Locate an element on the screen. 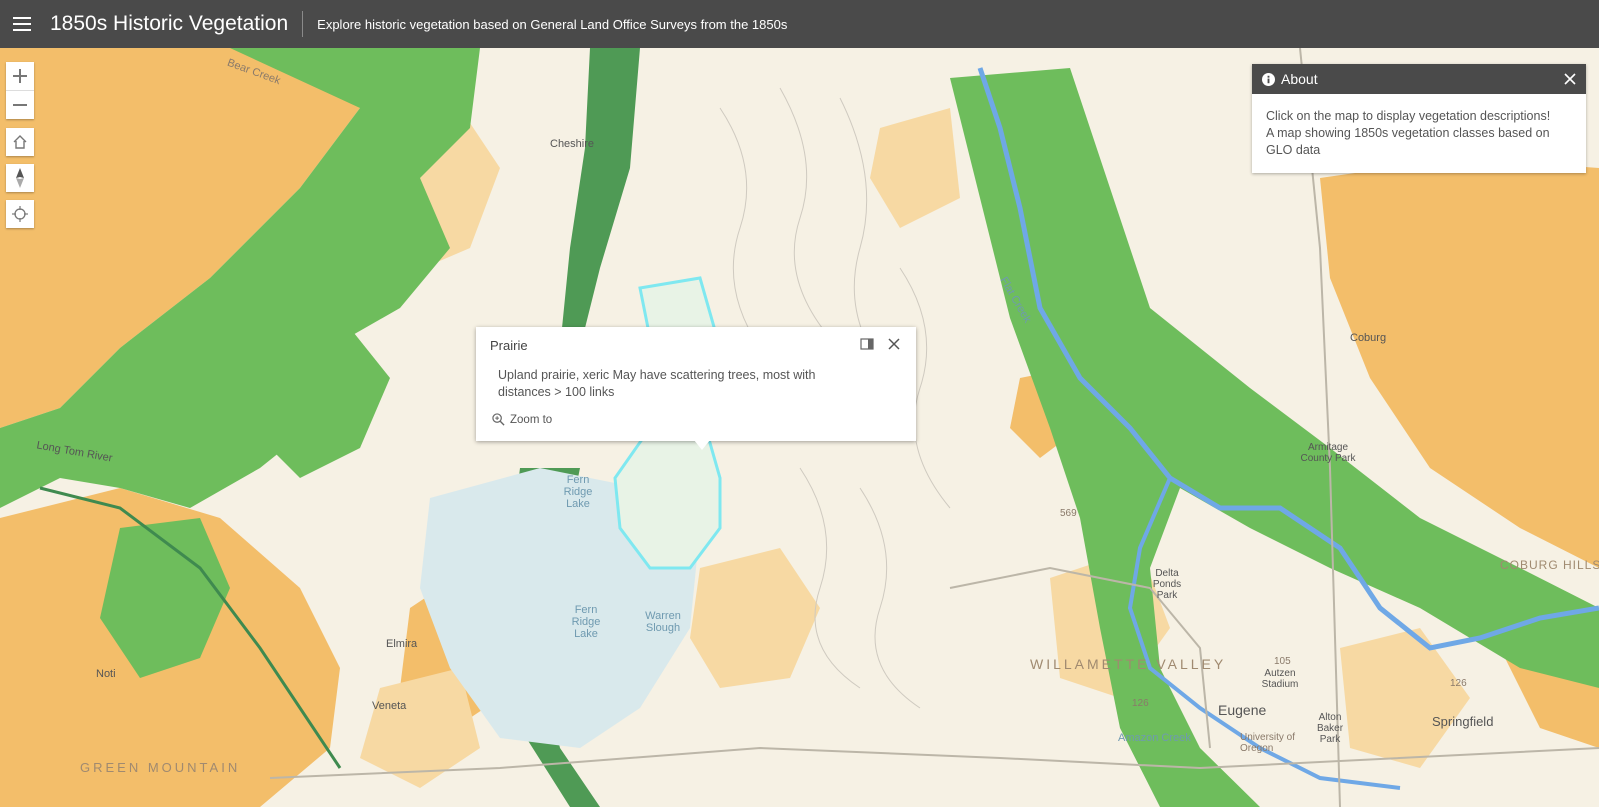 The height and width of the screenshot is (807, 1599). info-icon is located at coordinates (1268, 79).